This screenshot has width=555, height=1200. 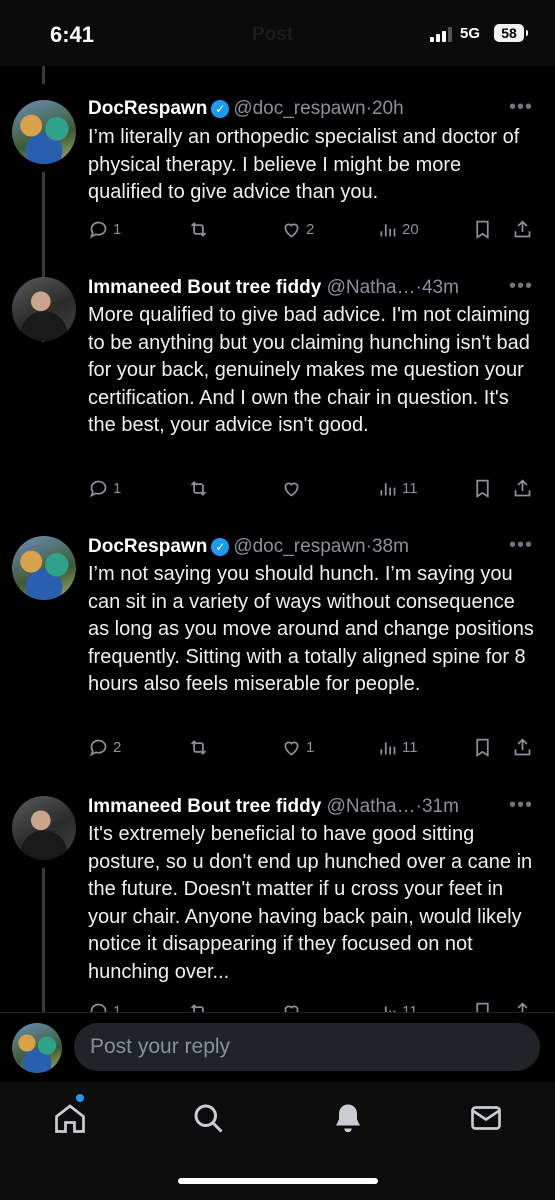 I want to click on status-bar: 6:41 Post 5G 58, so click(x=277, y=33).